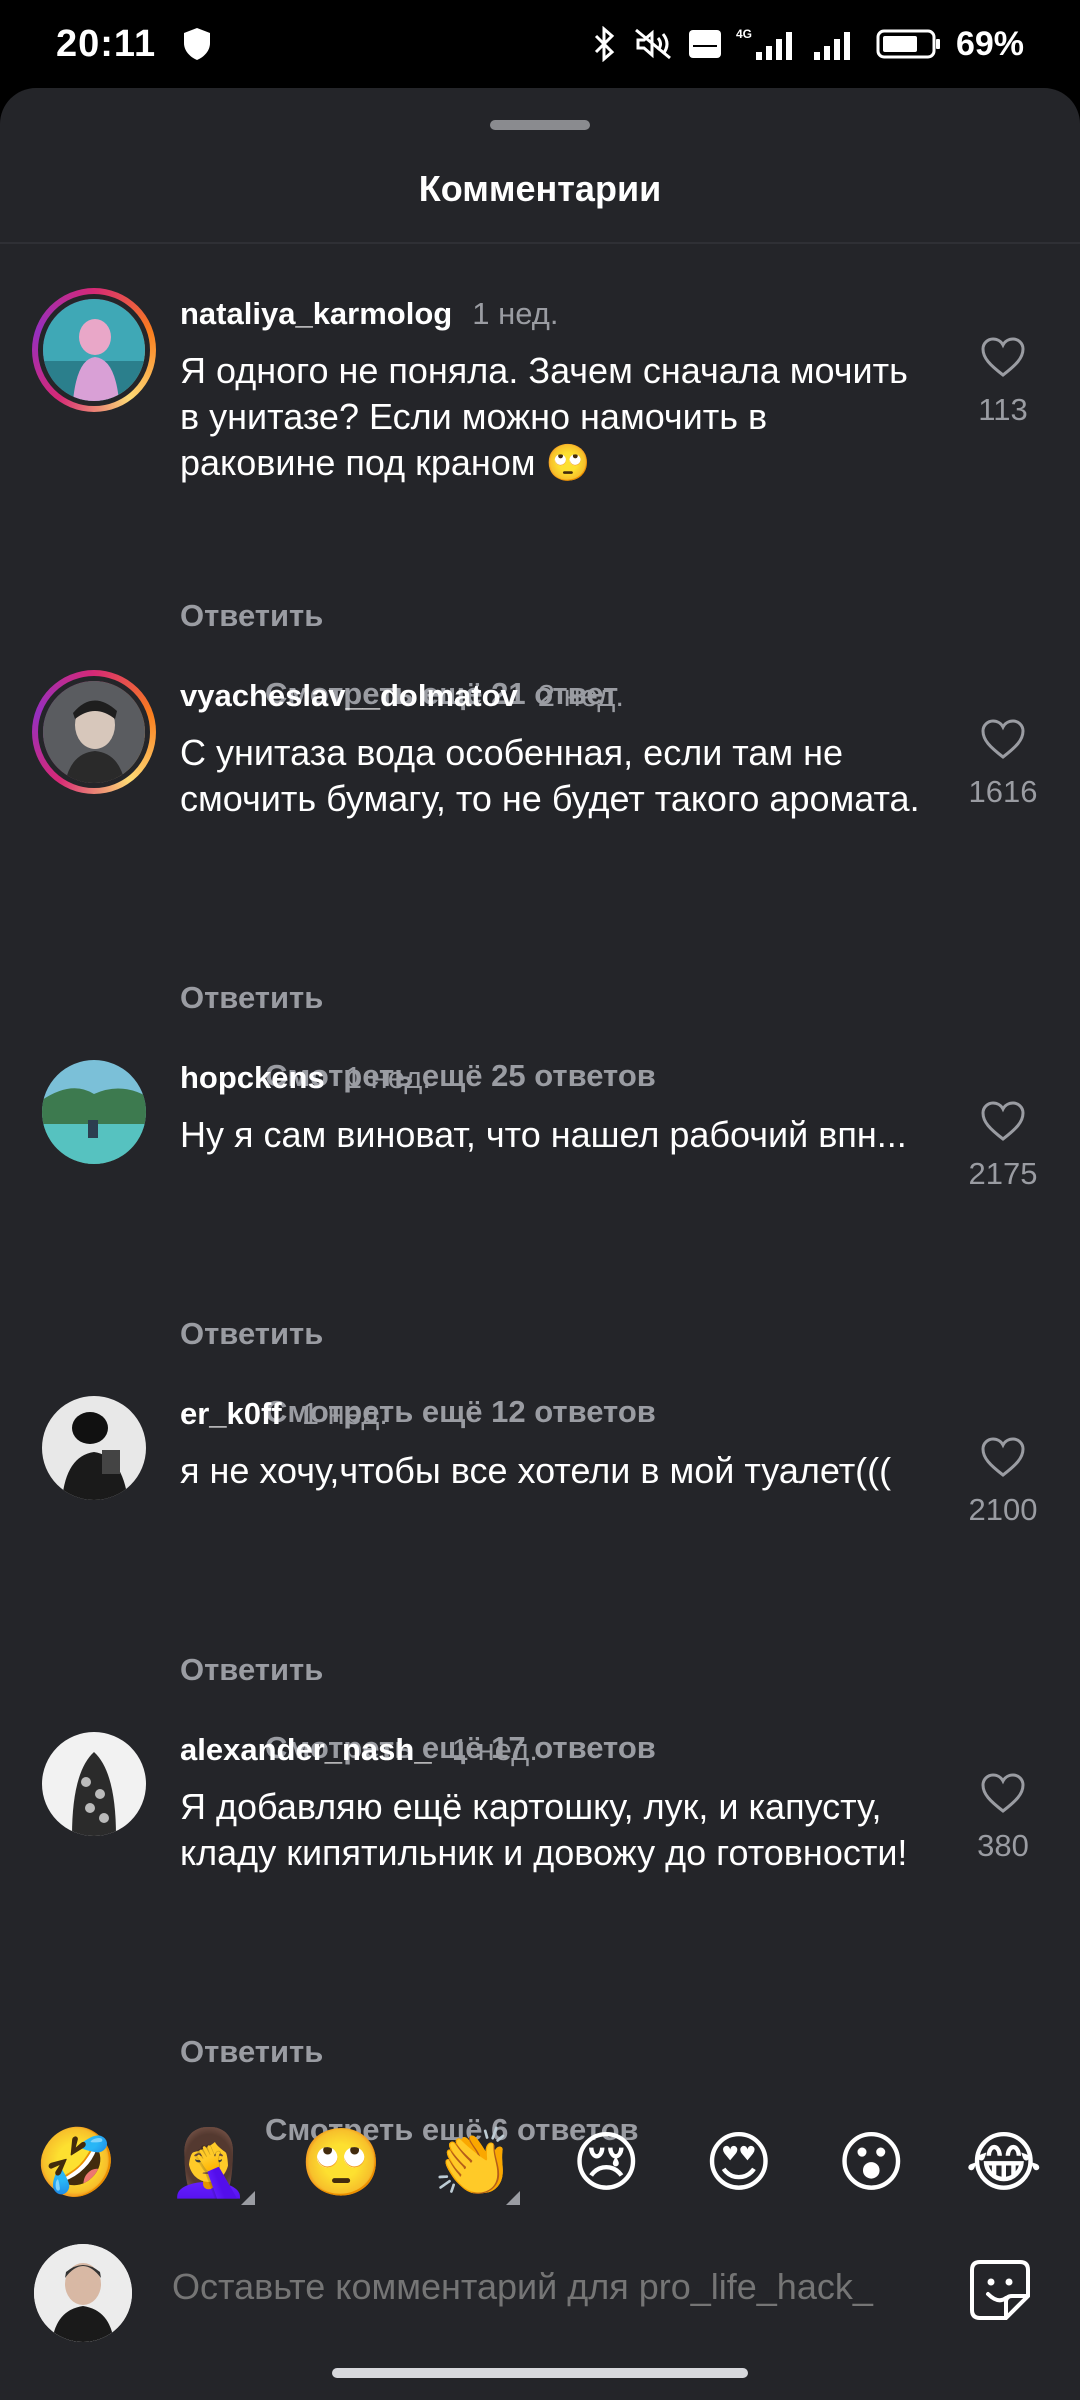 Image resolution: width=1080 pixels, height=2400 pixels. Describe the element at coordinates (652, 44) in the screenshot. I see `mute-vibrate-icon` at that location.